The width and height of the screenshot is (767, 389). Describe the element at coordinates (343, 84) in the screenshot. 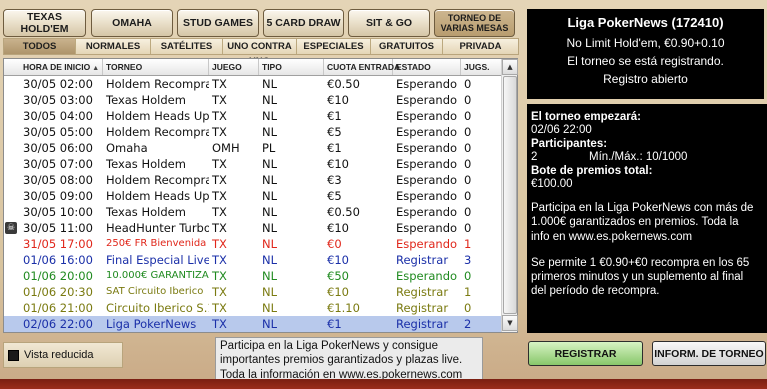

I see `cell-cuota: €0.50` at that location.